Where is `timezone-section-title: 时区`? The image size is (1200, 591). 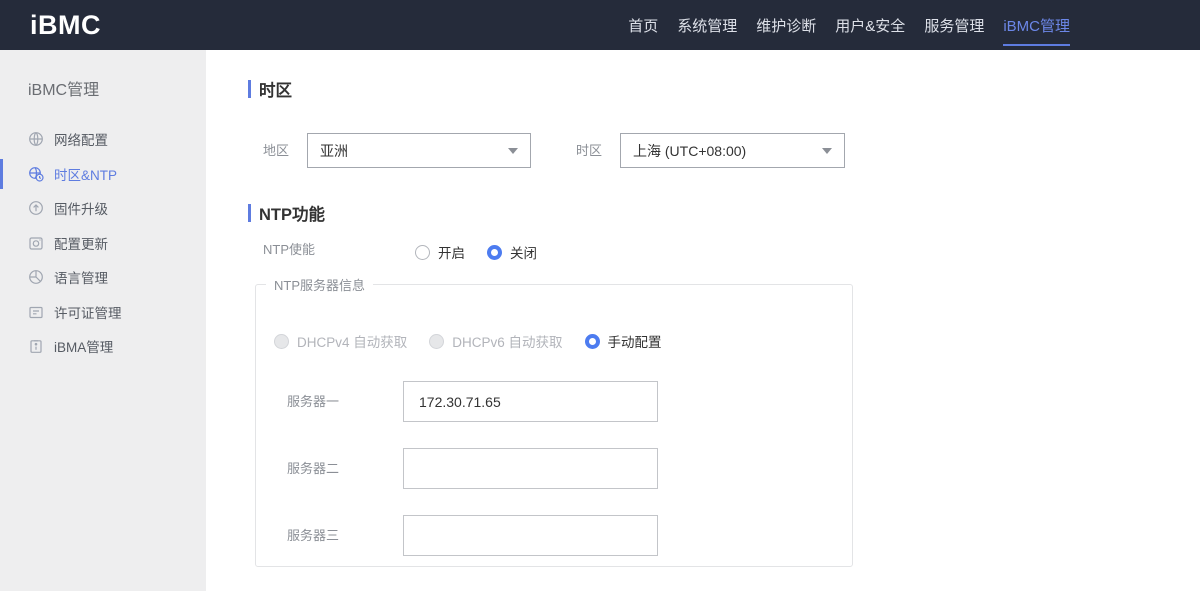 timezone-section-title: 时区 is located at coordinates (275, 91).